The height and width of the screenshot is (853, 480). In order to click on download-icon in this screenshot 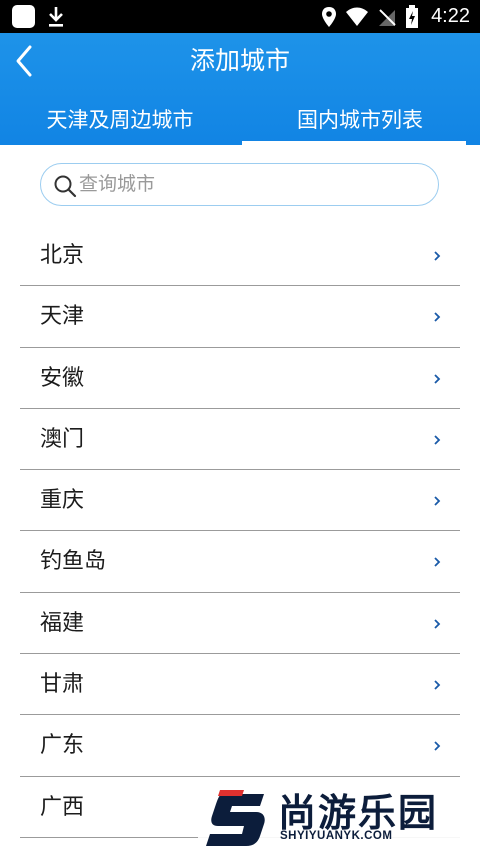, I will do `click(56, 17)`.